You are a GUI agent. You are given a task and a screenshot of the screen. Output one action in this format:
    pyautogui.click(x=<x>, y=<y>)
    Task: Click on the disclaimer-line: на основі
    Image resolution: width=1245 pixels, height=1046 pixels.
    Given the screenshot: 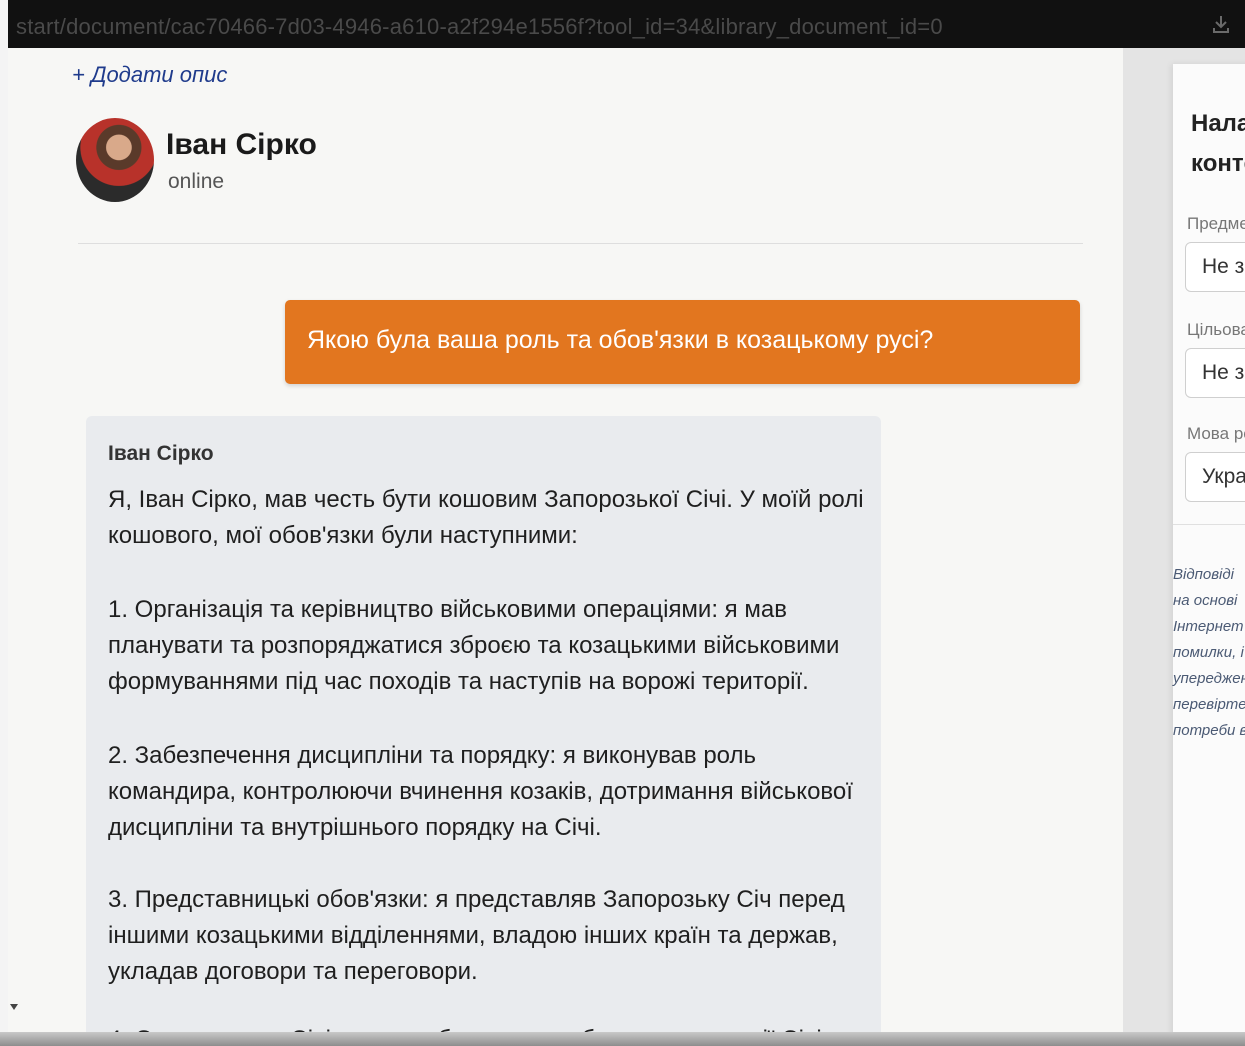 What is the action you would take?
    pyautogui.click(x=1205, y=600)
    